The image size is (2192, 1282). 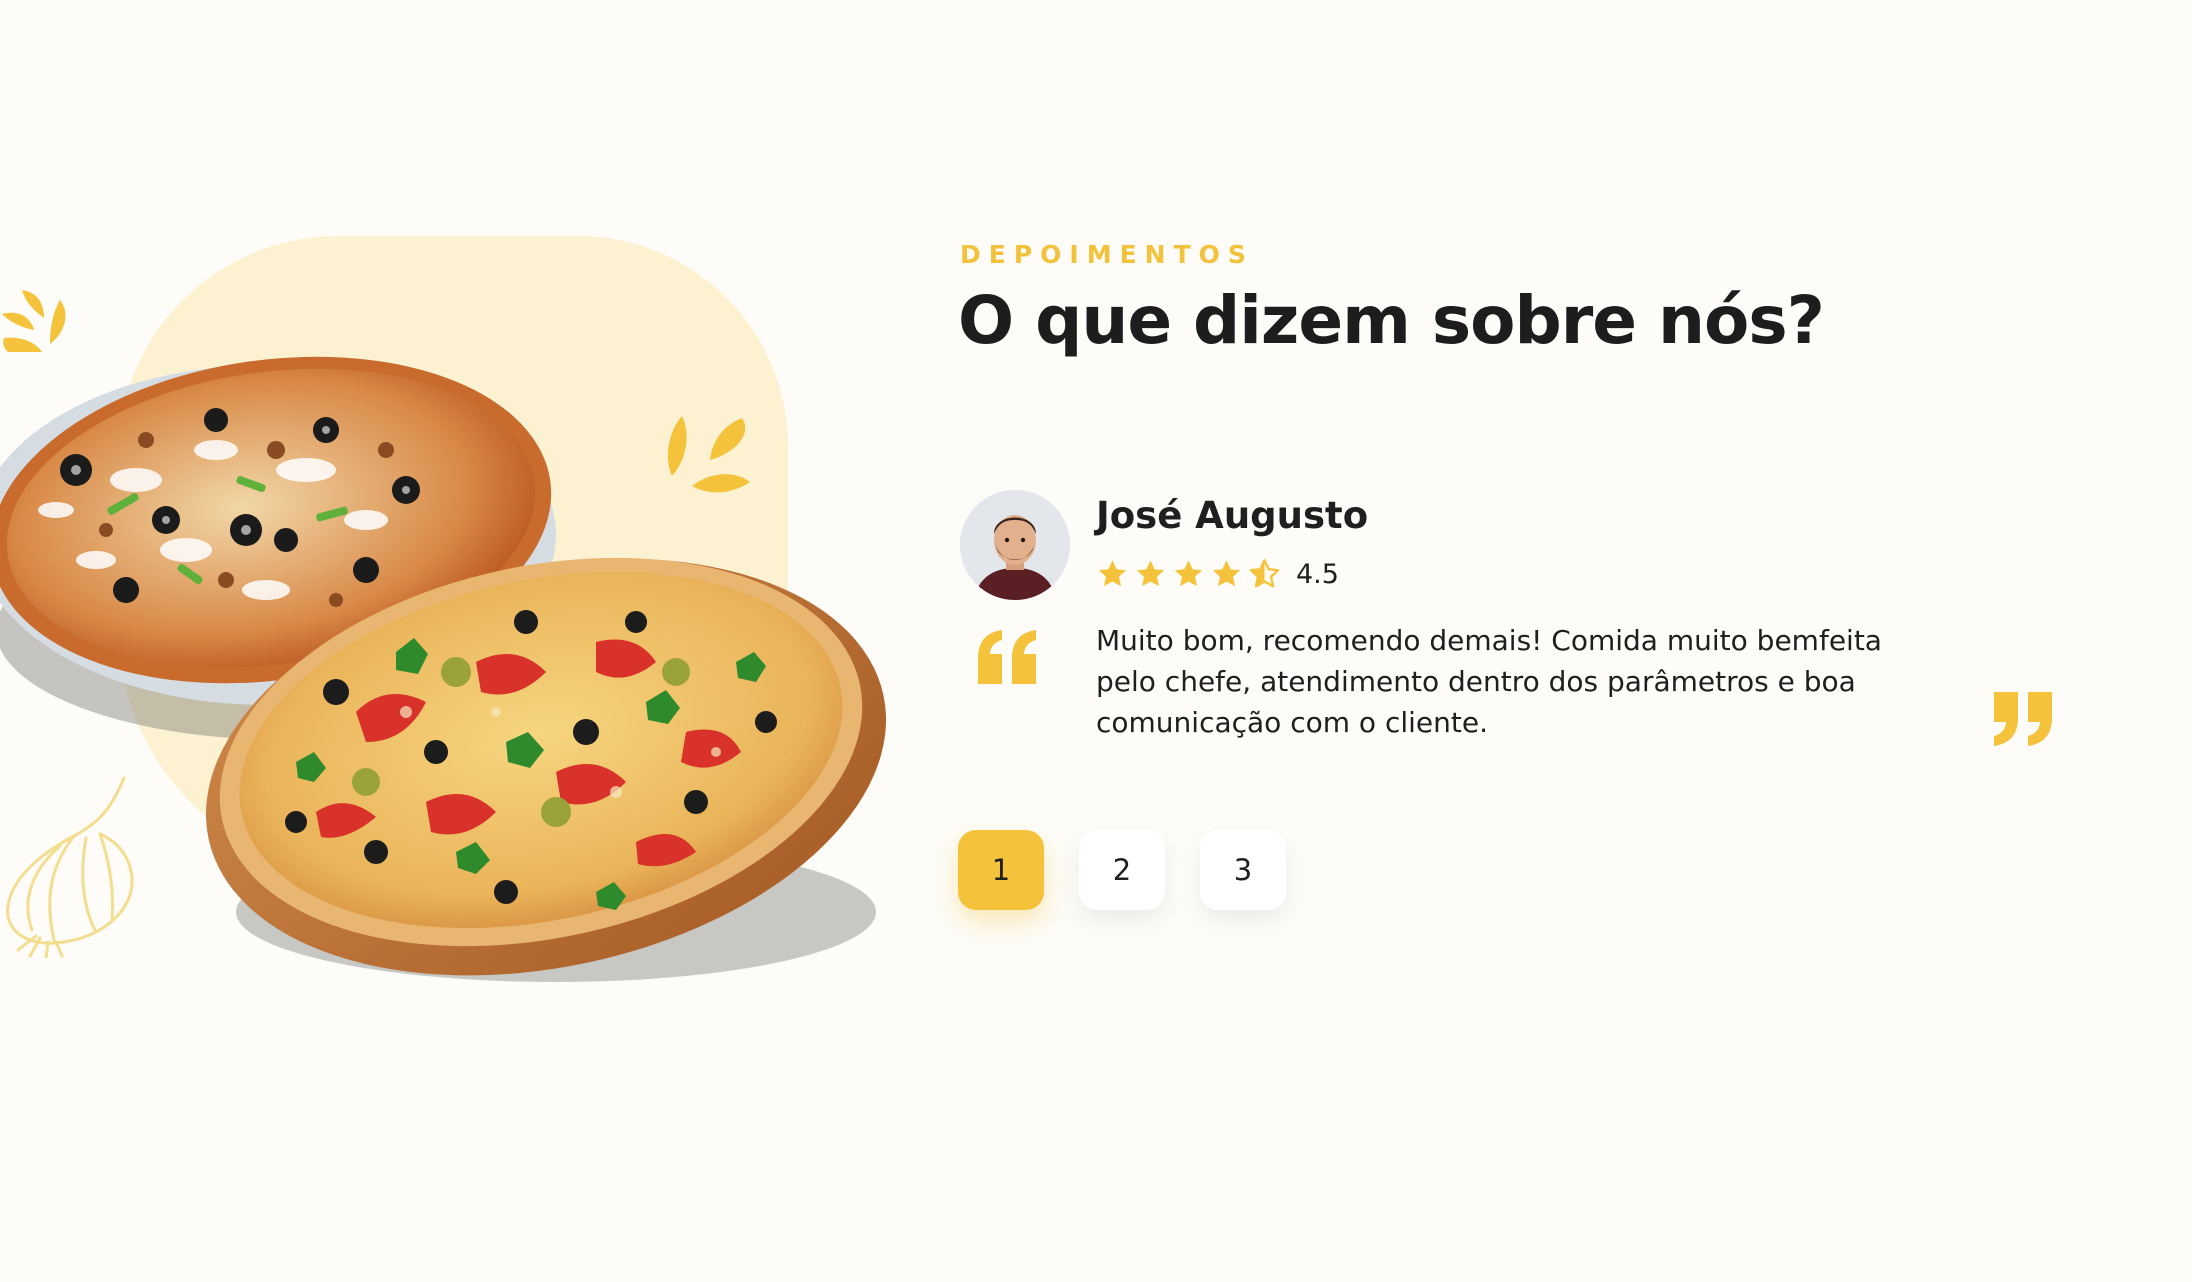 I want to click on quote-close-icon, so click(x=2023, y=719).